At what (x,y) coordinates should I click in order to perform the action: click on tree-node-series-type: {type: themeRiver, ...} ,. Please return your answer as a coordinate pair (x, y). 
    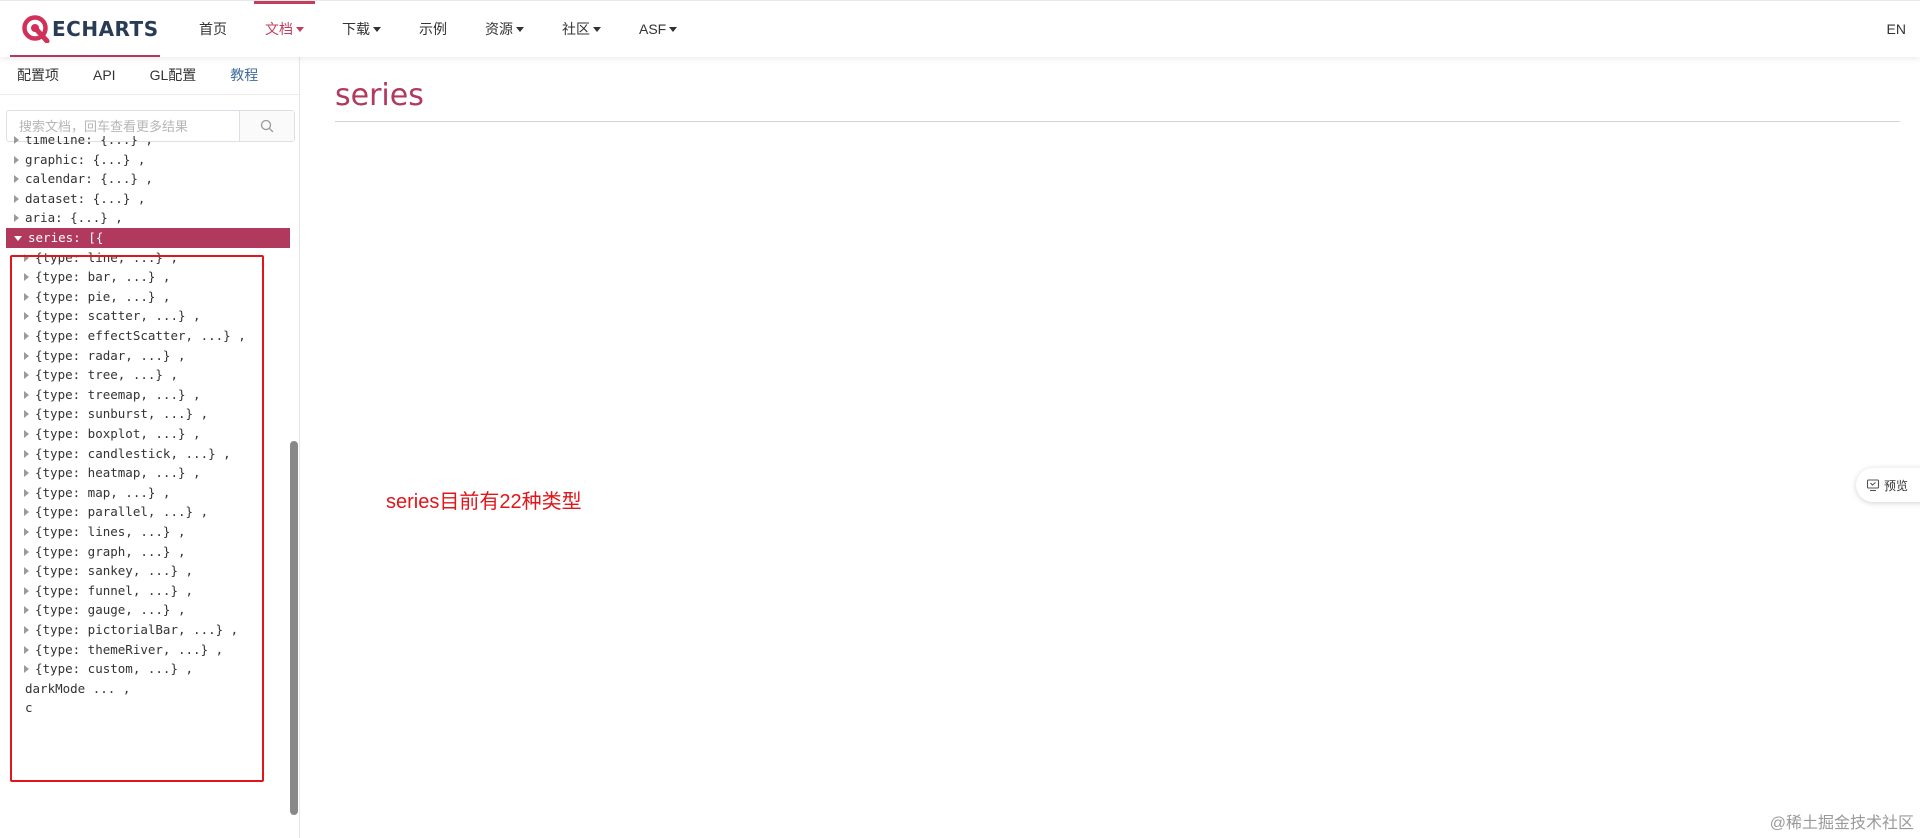
    Looking at the image, I should click on (123, 650).